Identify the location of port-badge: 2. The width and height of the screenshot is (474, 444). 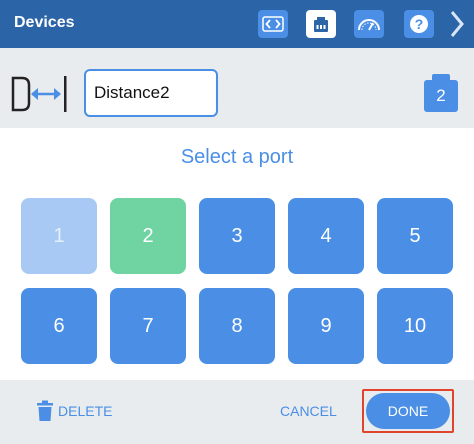
(441, 93).